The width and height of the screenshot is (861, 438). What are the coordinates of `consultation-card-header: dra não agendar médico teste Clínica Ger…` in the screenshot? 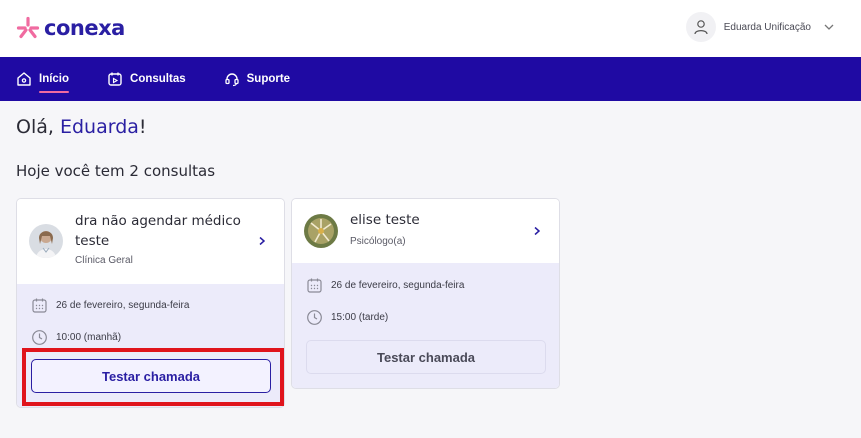 It's located at (150, 241).